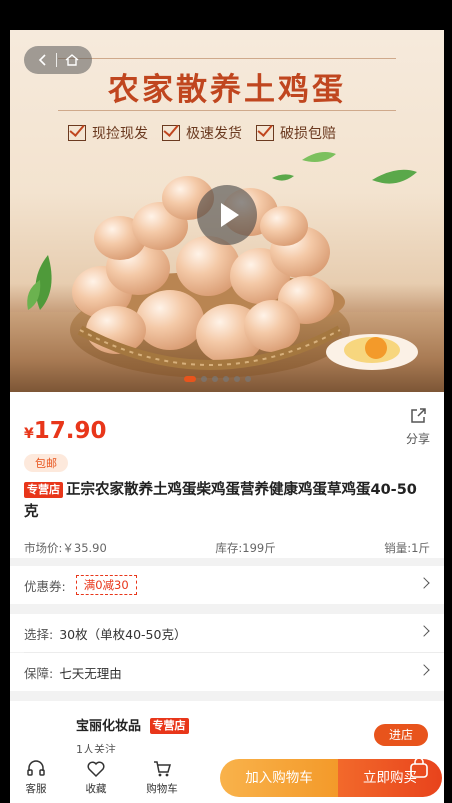  What do you see at coordinates (106, 585) in the screenshot?
I see `coupon-chip: 满0减30` at bounding box center [106, 585].